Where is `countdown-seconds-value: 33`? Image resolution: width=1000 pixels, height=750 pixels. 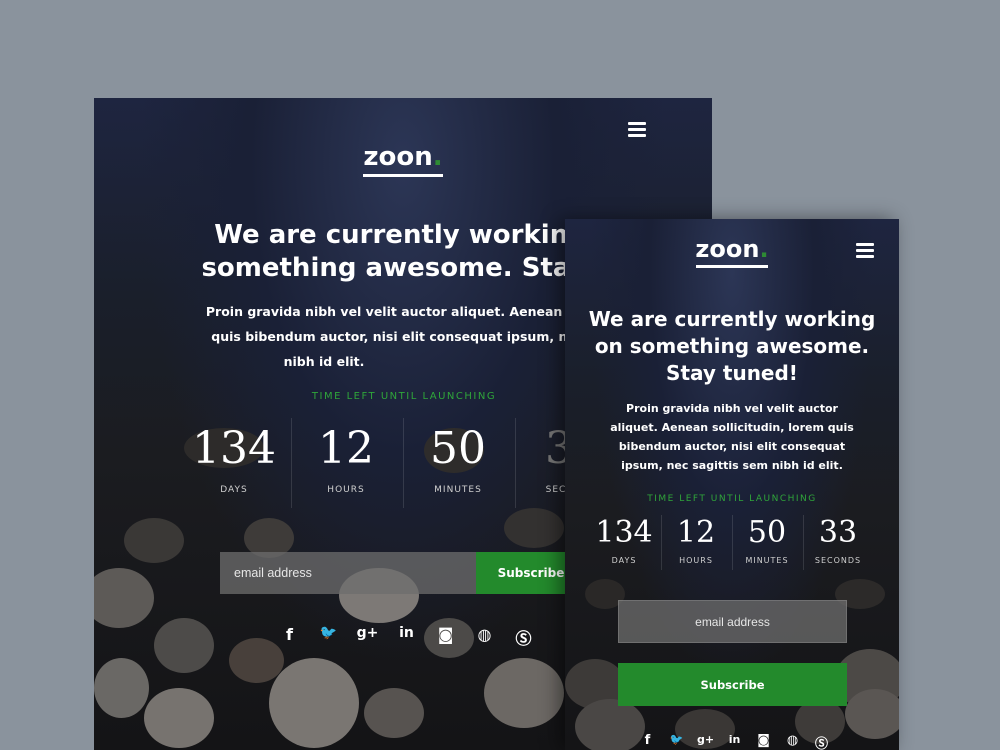 countdown-seconds-value: 33 is located at coordinates (838, 532).